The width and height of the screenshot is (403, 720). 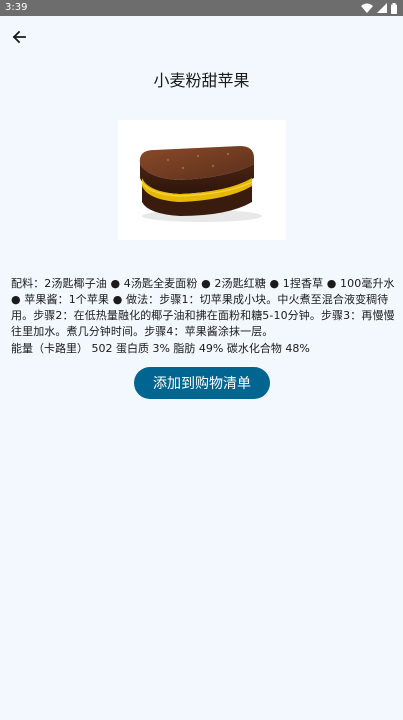 What do you see at coordinates (201, 8) in the screenshot?
I see `status-bar: 3:39` at bounding box center [201, 8].